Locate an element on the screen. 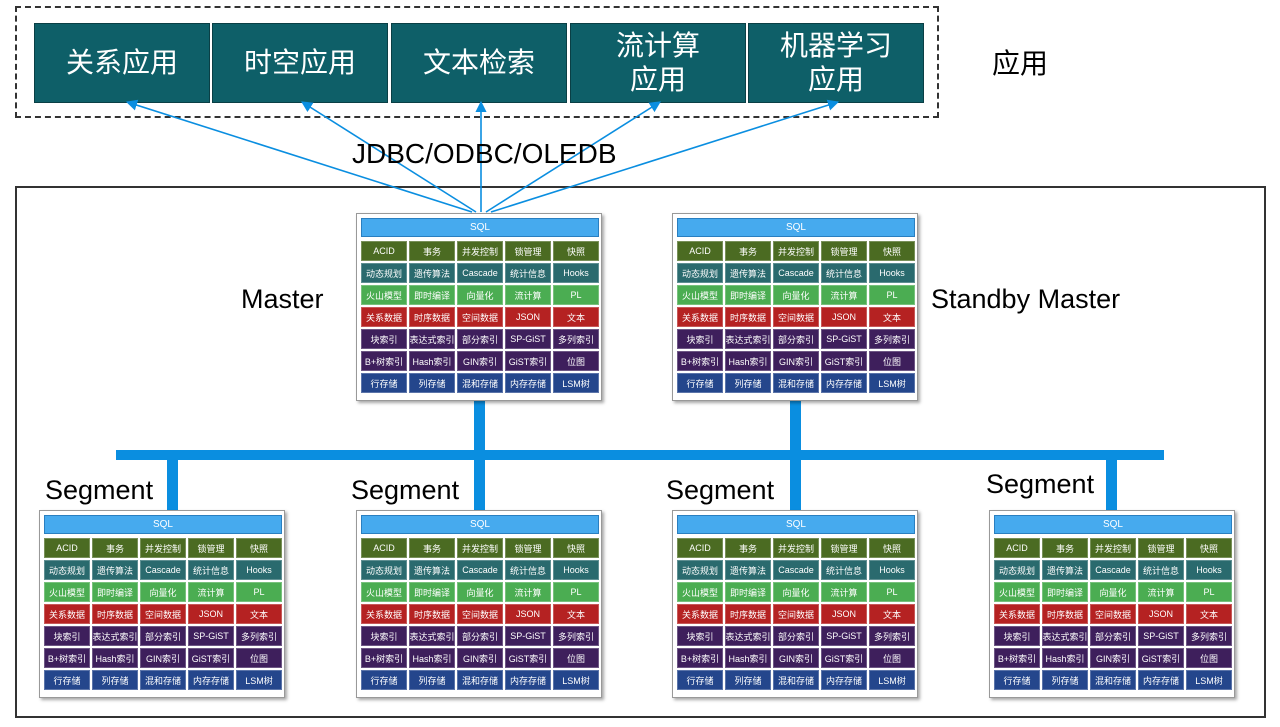 The image size is (1280, 727). standby-master-label: Standby Master is located at coordinates (1026, 299).